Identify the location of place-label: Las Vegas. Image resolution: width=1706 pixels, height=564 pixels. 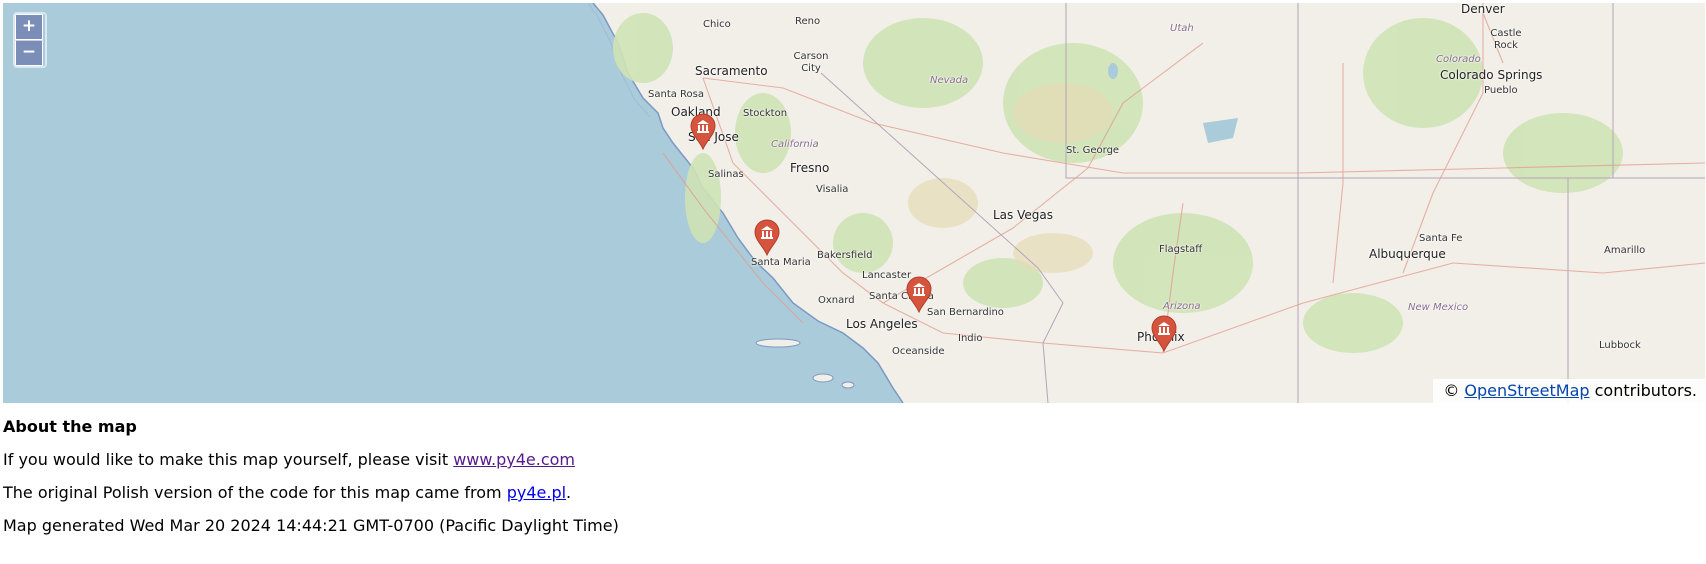
(1023, 215).